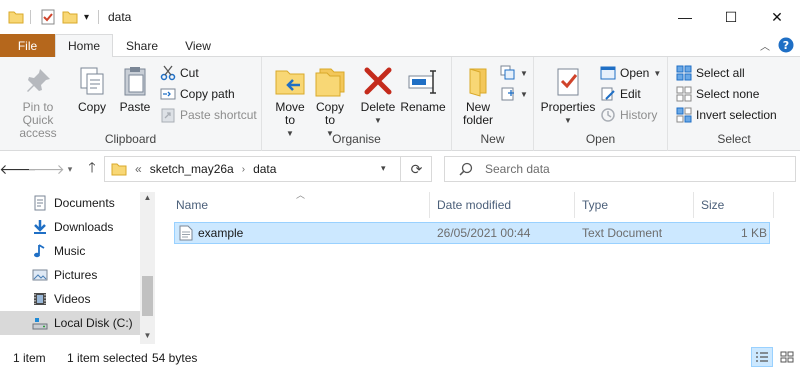 The width and height of the screenshot is (800, 371). I want to click on paste-shortcut-icon, so click(168, 115).